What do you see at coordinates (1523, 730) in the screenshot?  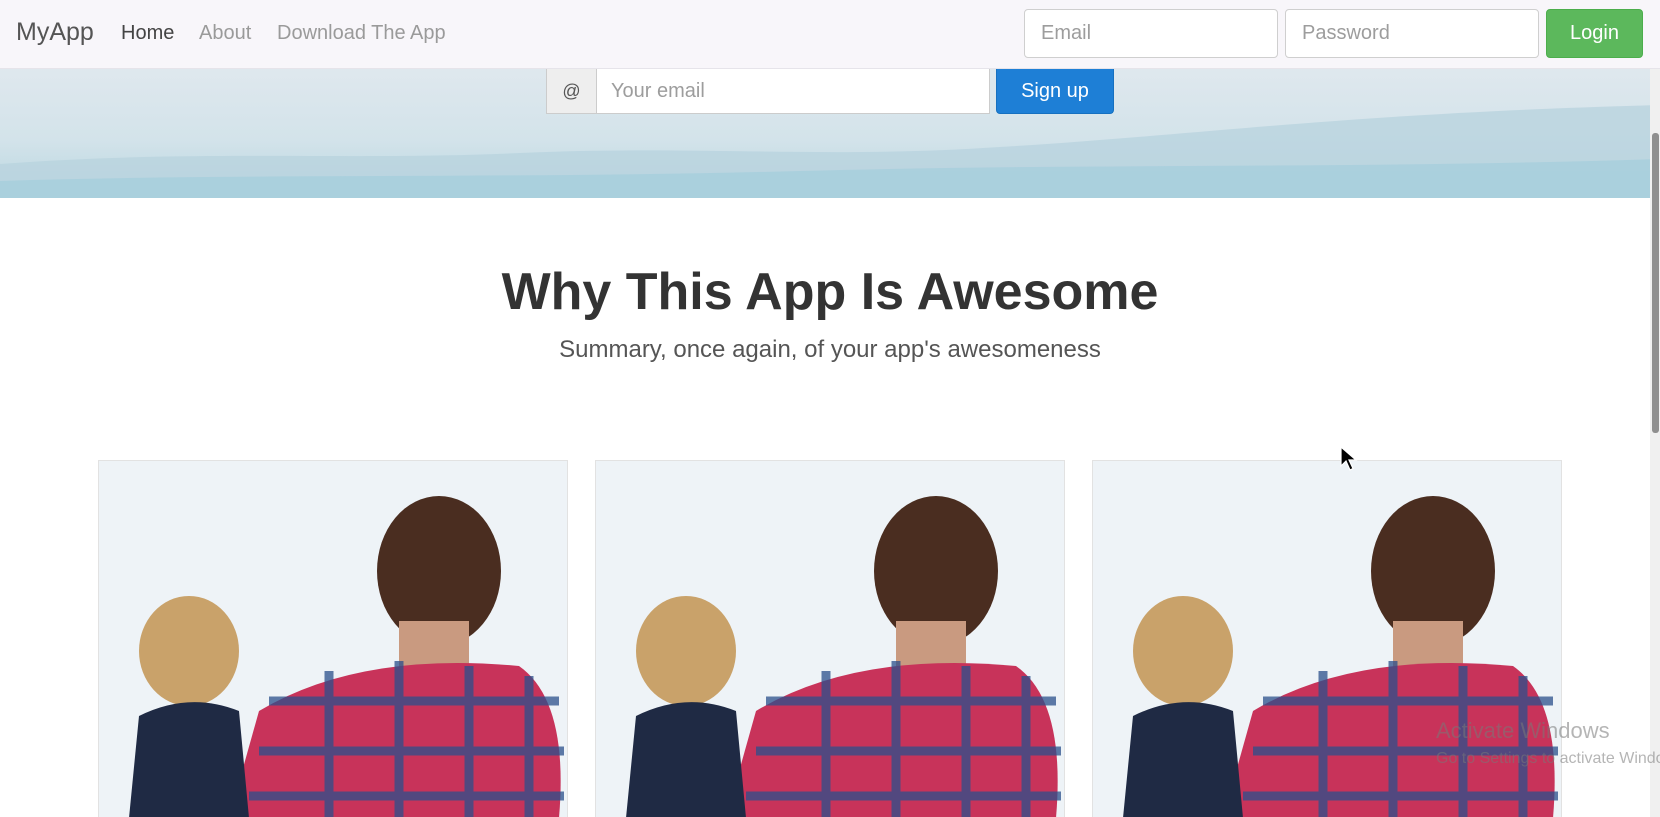 I see `watermark-title: Activate Windows` at bounding box center [1523, 730].